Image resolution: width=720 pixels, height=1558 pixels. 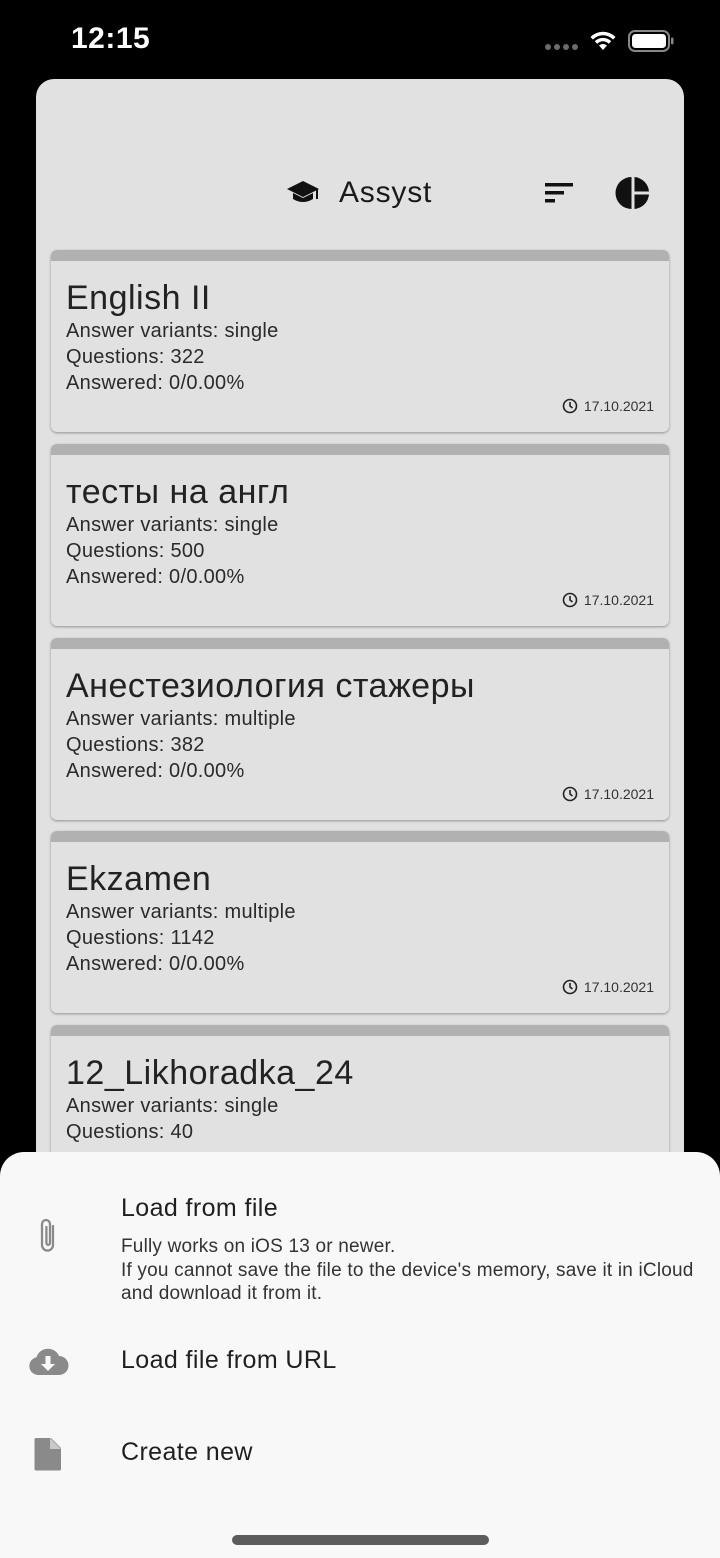 I want to click on app-title-group: Assyst, so click(x=358, y=193).